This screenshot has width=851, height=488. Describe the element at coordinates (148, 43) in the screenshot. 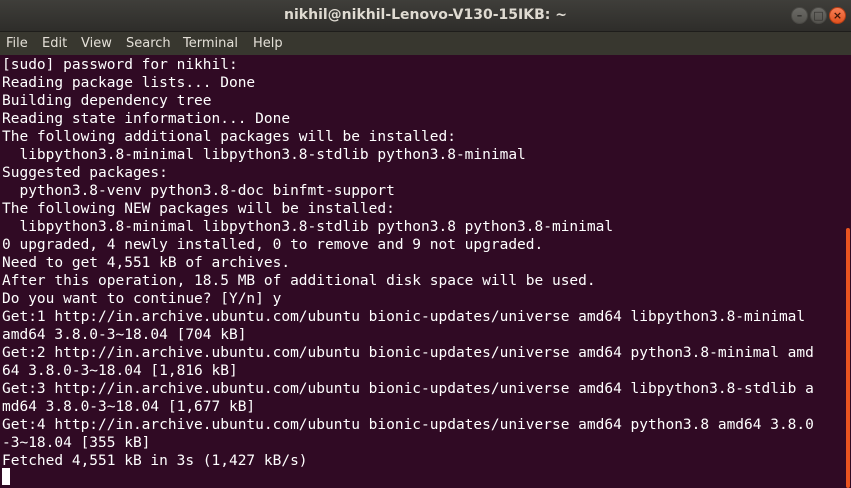

I see `menu-search: Search` at that location.